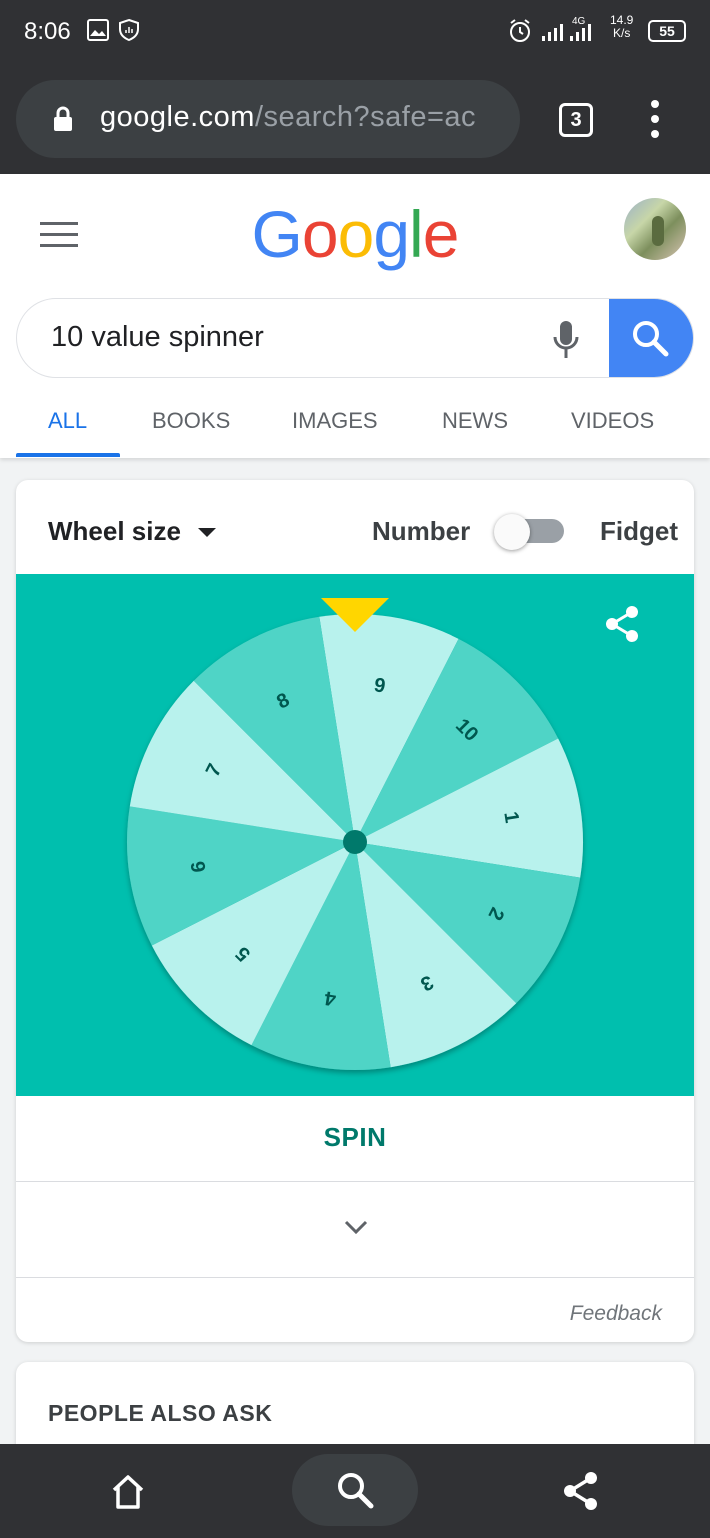  I want to click on bottom-navigation, so click(355, 1491).